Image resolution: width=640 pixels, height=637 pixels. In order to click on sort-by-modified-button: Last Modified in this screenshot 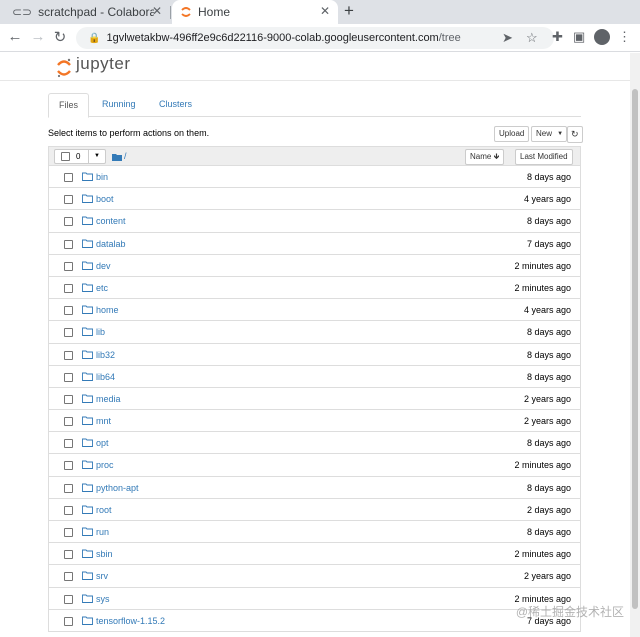, I will do `click(544, 157)`.